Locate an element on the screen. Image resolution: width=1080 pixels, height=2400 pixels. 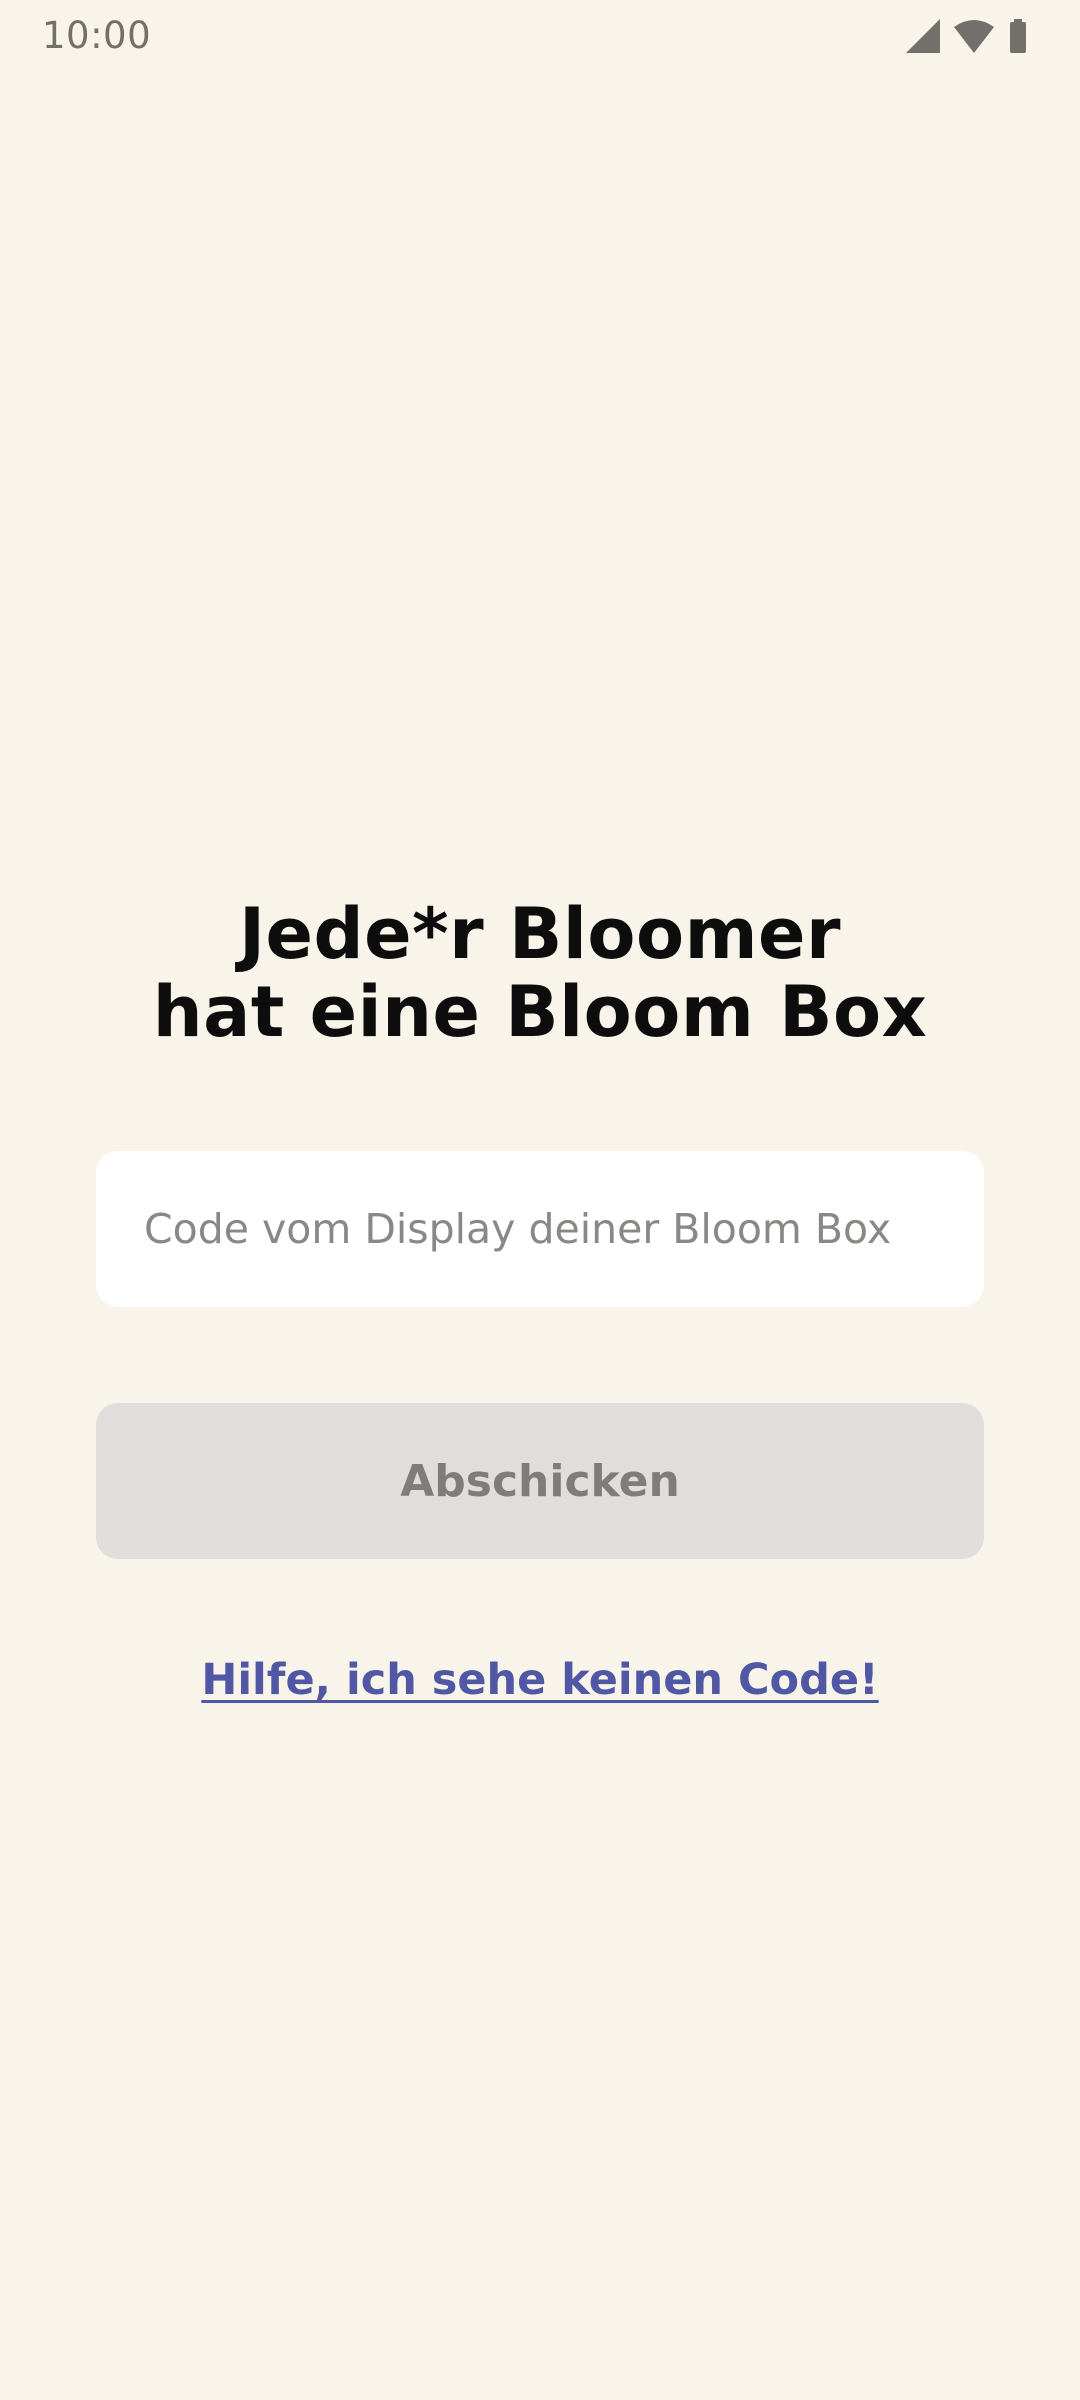
help-link-container: Hilfe, ich sehe keinen Code! is located at coordinates (540, 1680).